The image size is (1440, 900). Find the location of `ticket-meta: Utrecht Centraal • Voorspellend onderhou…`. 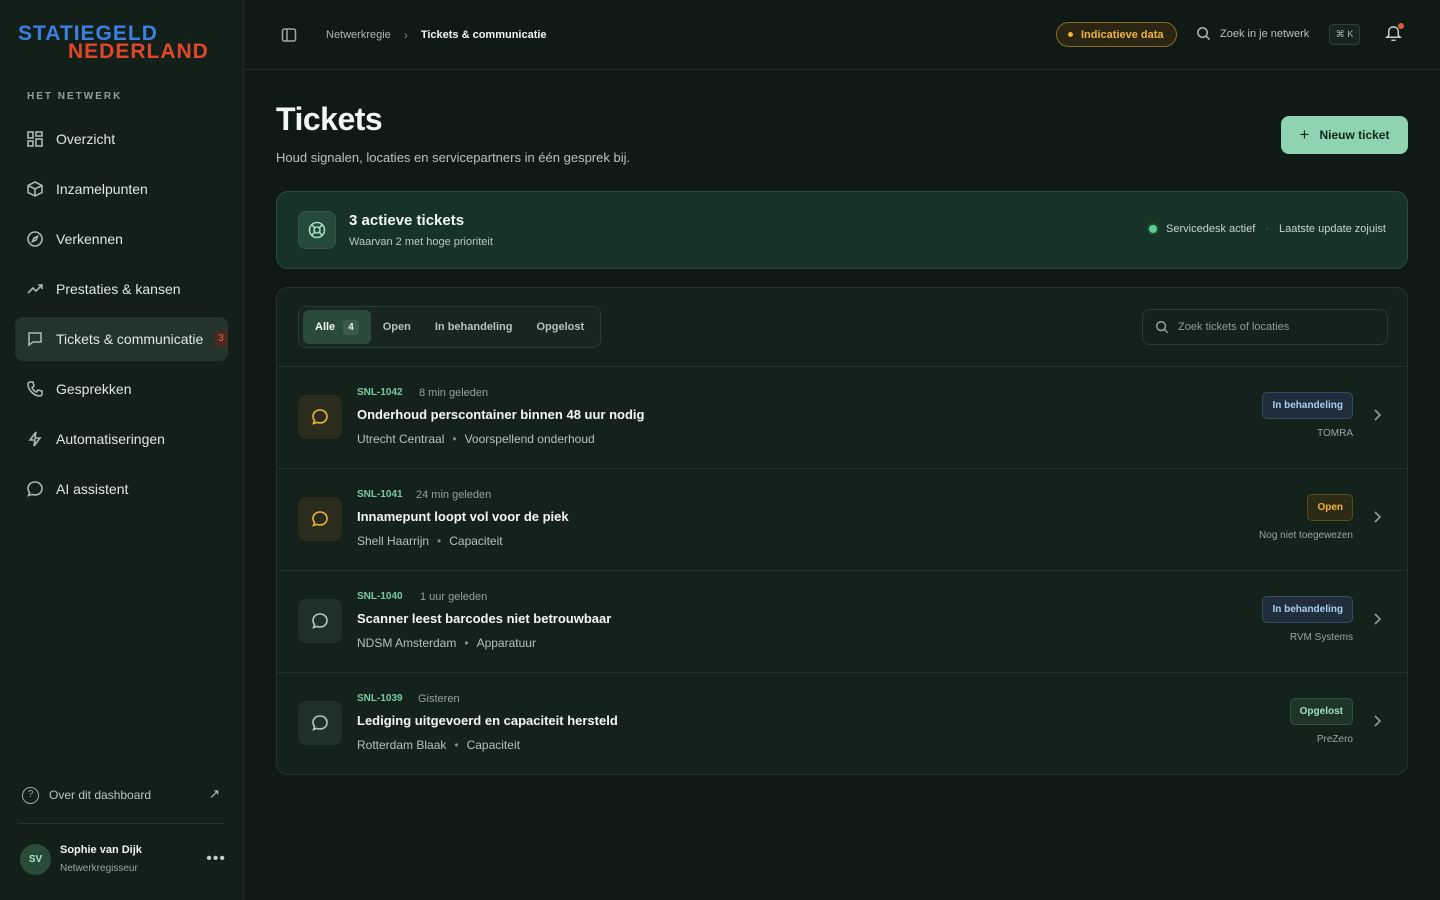

ticket-meta: Utrecht Centraal • Voorspellend onderhou… is located at coordinates (476, 439).